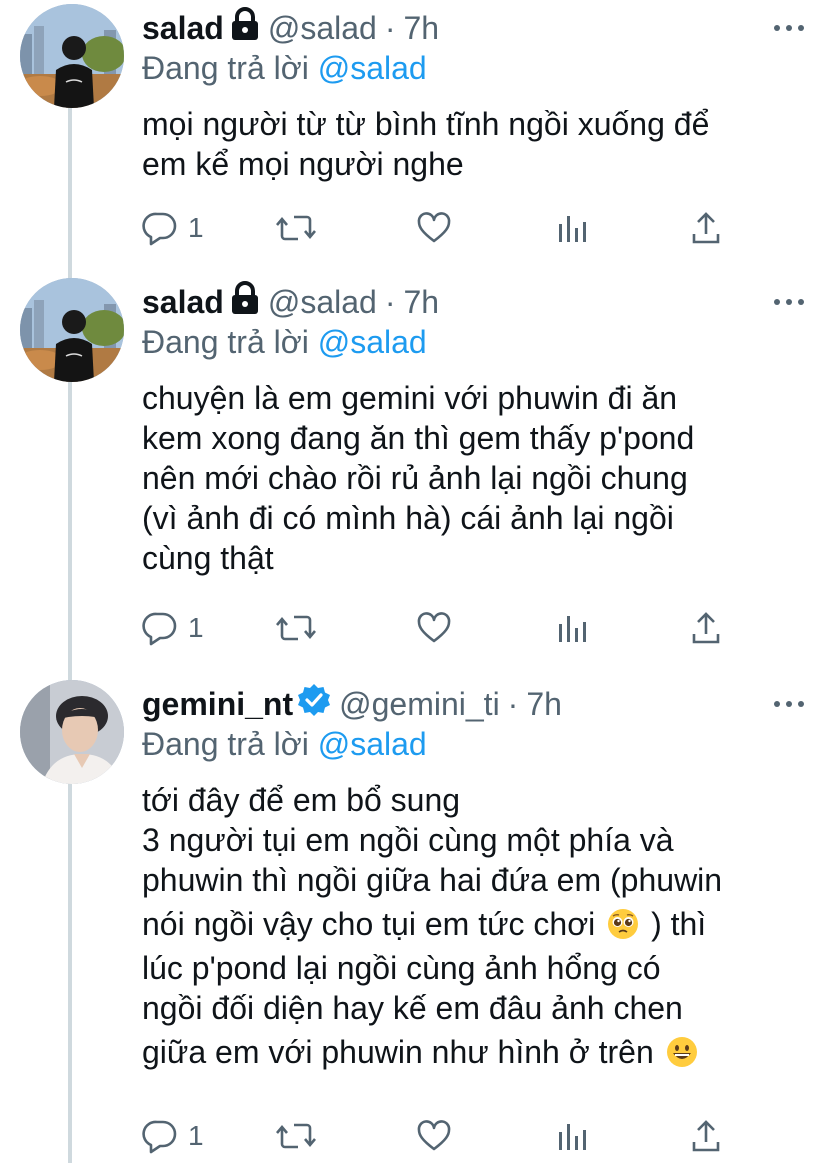 The image size is (828, 1163). I want to click on text-line-with-emoji: nói ngồi vậy cho tụi em tức chơi ) thì, so click(472, 926).